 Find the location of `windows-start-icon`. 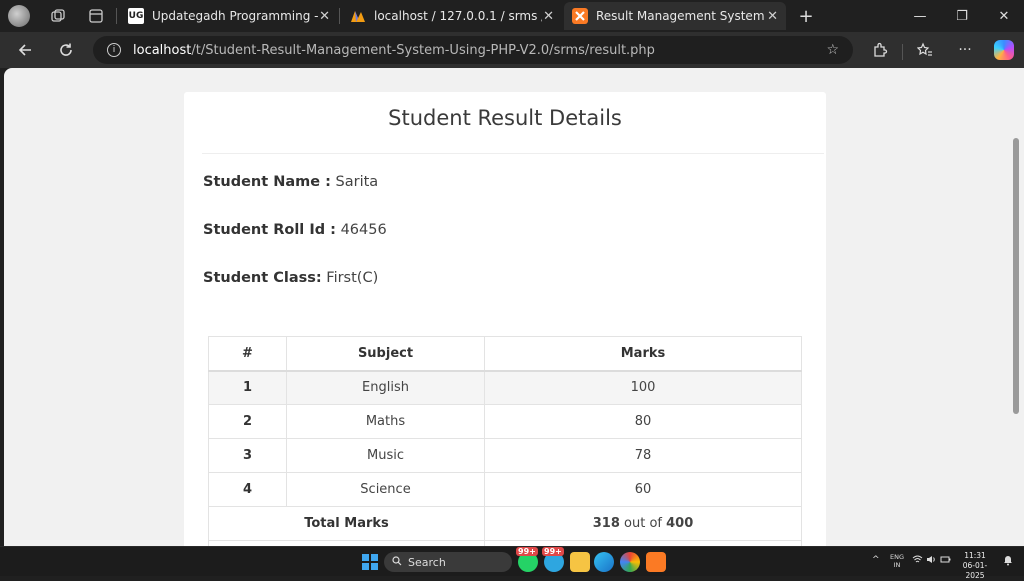

windows-start-icon is located at coordinates (370, 562).